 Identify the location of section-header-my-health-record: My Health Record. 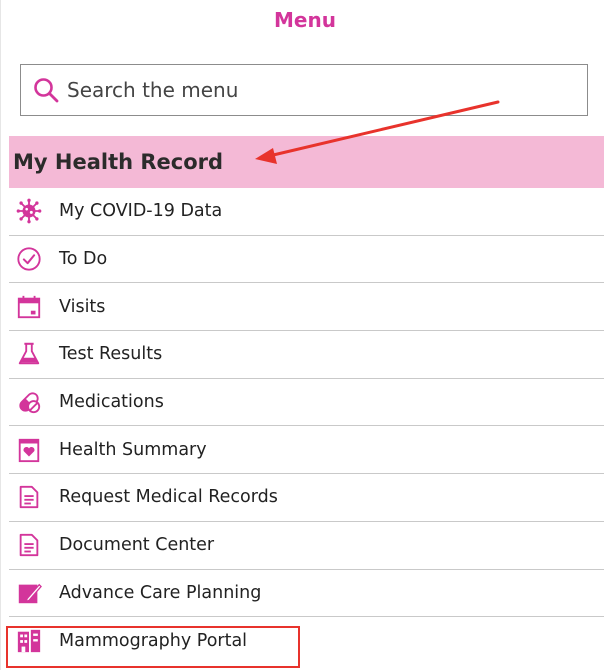
(306, 162).